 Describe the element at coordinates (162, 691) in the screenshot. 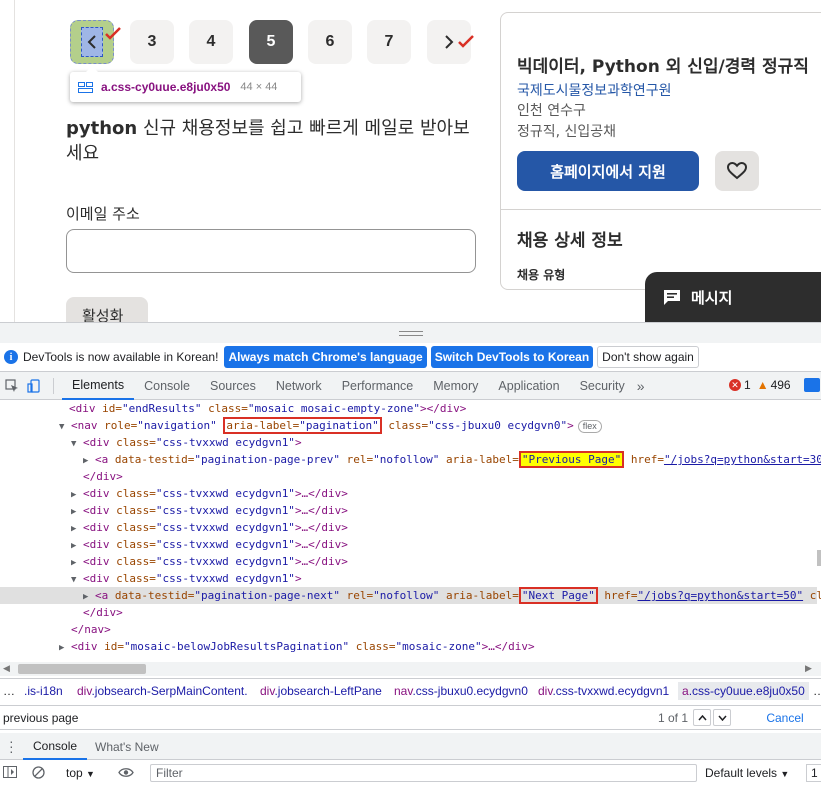

I see `breadcrumb-item: div.jobsearch-SerpMainContent.` at that location.